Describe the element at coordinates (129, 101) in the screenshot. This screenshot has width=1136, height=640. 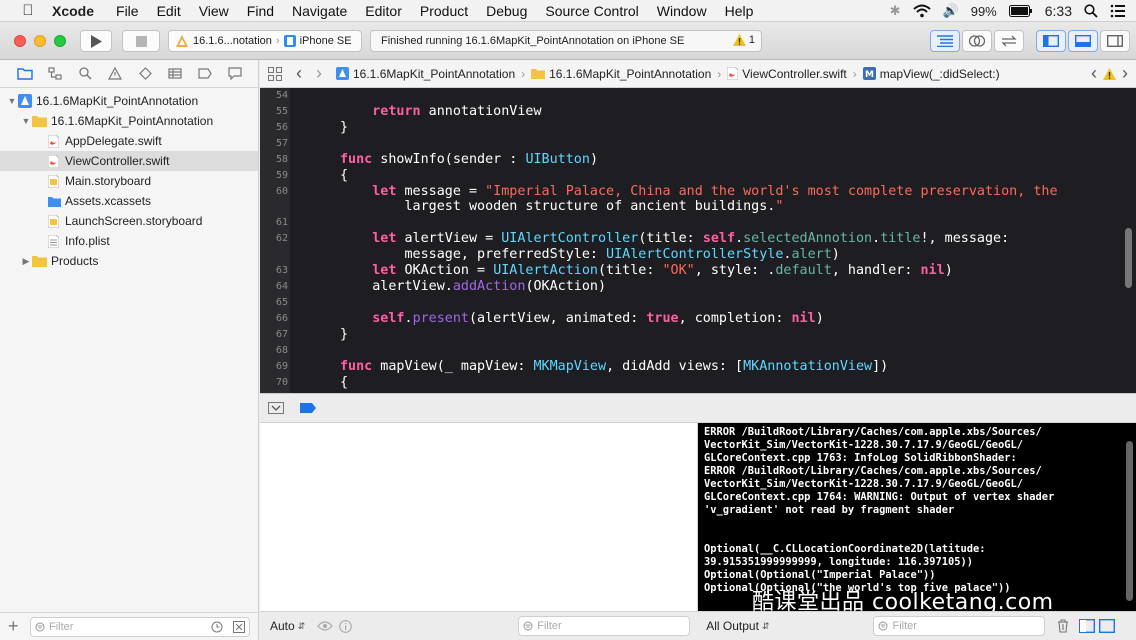
I see `tree-item-project: ▼ 16.1.6MapKit_PointAnnotation` at that location.